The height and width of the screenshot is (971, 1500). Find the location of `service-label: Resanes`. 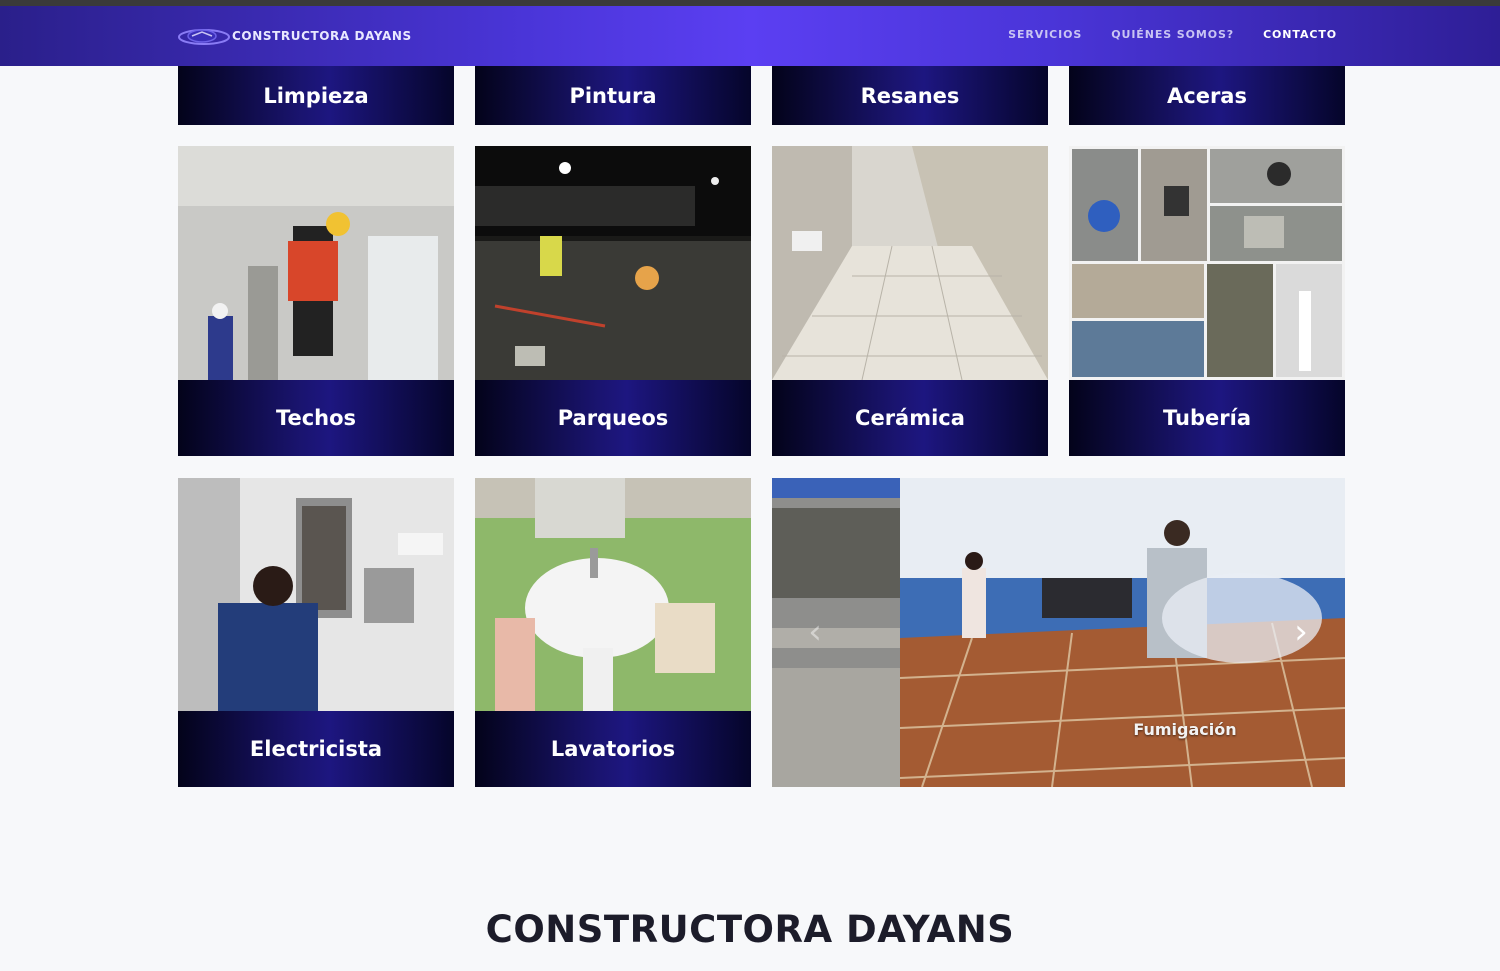

service-label: Resanes is located at coordinates (910, 95).